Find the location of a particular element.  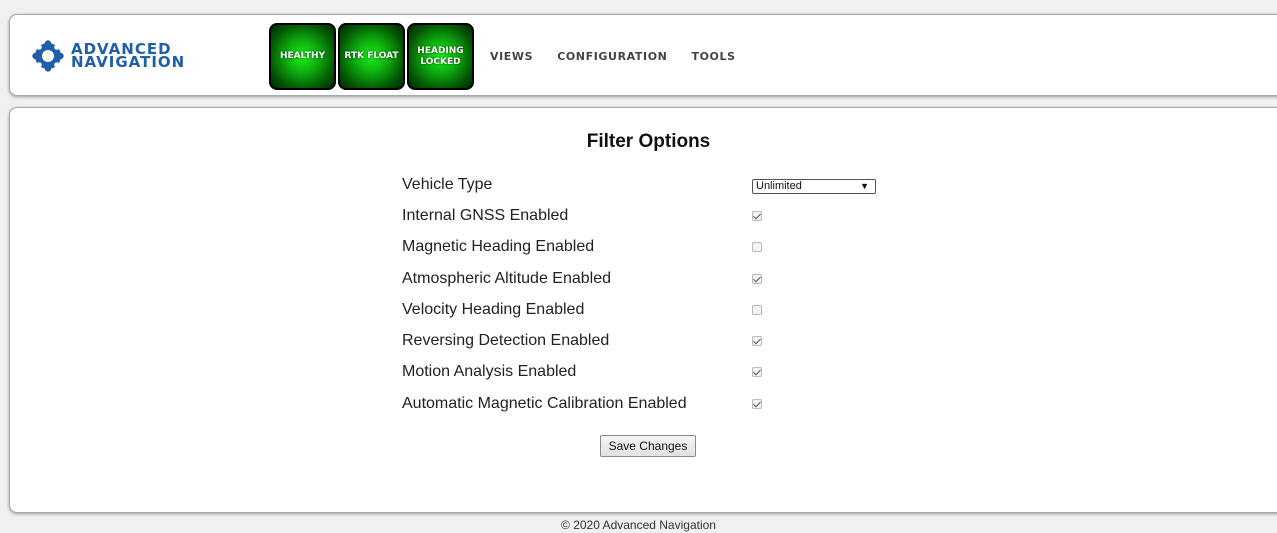

vehicle-type-row: Vehicle Type Unlimited ▼ is located at coordinates (642, 188).